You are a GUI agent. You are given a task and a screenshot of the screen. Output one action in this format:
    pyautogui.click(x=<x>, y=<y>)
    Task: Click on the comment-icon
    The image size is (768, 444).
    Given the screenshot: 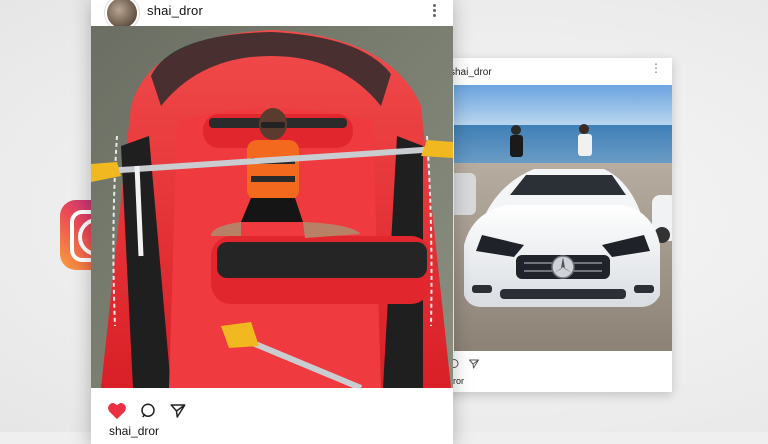 What is the action you would take?
    pyautogui.click(x=148, y=411)
    